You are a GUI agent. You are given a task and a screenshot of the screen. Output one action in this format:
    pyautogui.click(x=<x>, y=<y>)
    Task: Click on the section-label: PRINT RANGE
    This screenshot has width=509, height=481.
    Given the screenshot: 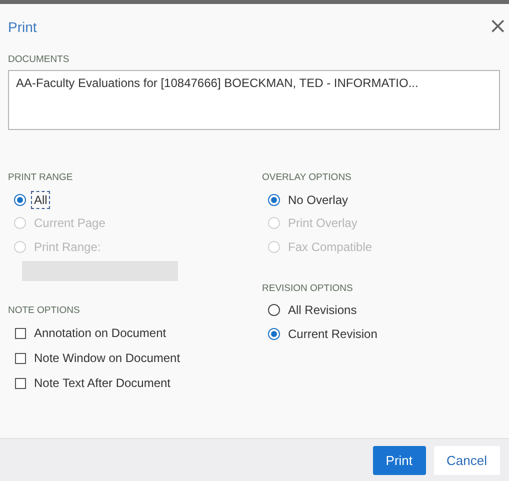 What is the action you would take?
    pyautogui.click(x=41, y=177)
    